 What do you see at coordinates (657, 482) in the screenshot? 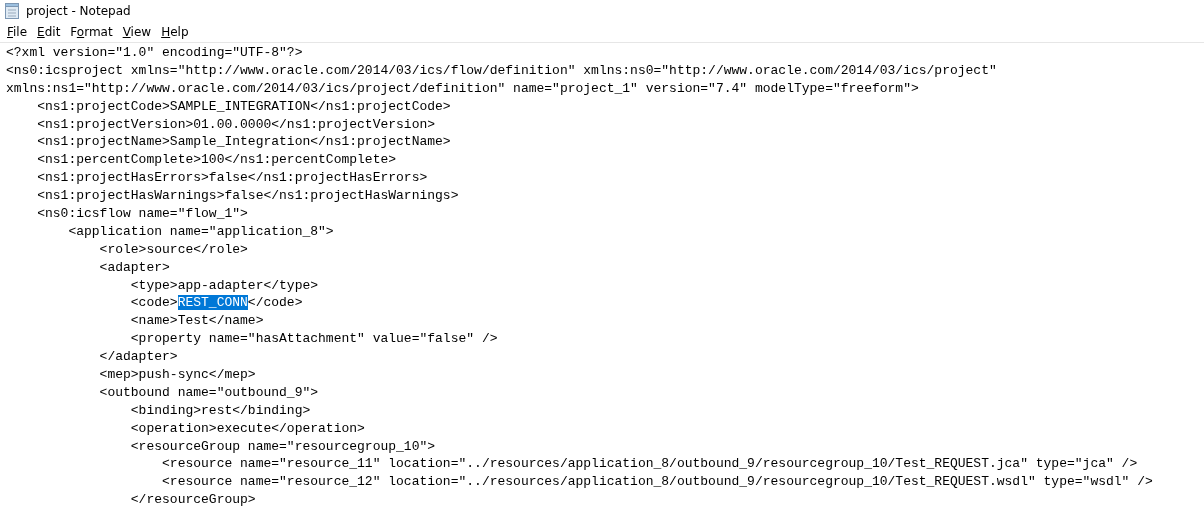
I see `code-line: <resource name="resource_12" location="../resources/application_8/outbound_9/resourcegroup_10/Test_REQUEST.wsdl" type="wsdl" />` at bounding box center [657, 482].